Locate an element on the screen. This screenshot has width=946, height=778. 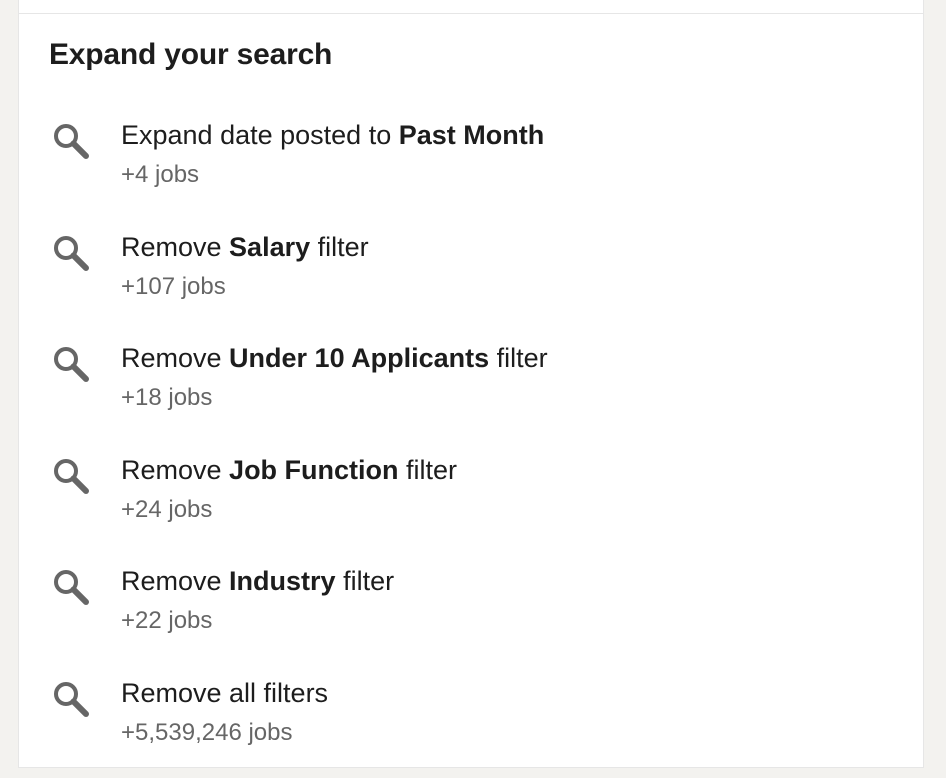
suggestion-remove-all-filters: Remove all filters +5,539,246 jobs is located at coordinates (471, 726).